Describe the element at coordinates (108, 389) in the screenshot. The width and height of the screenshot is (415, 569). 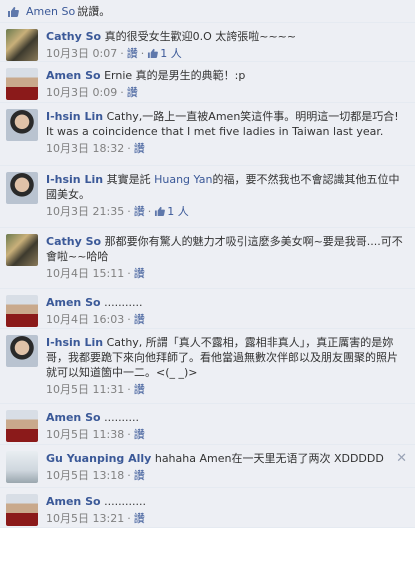
I see `comment-time: 11:31` at that location.